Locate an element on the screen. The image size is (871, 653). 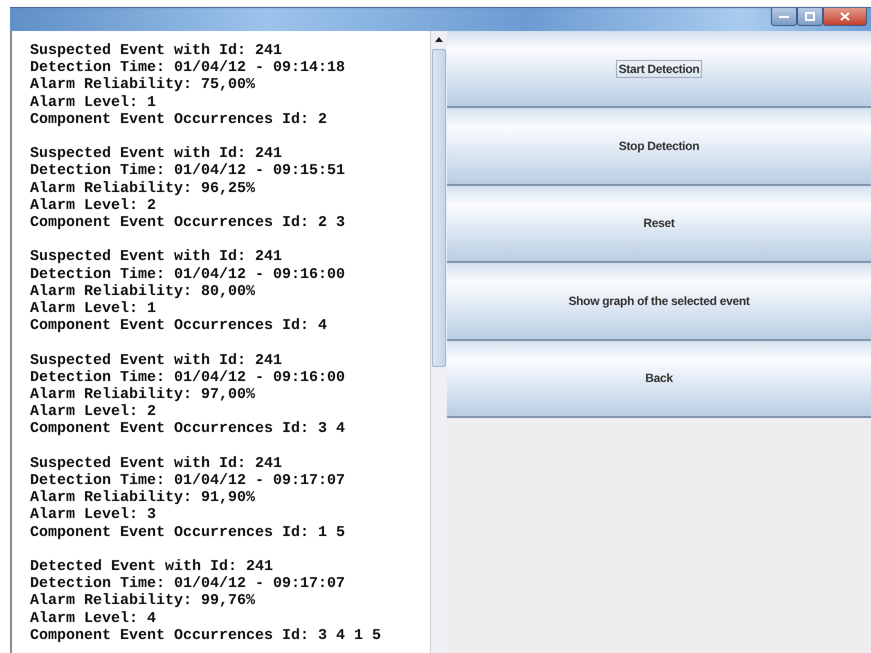
action-button: Stop Detection is located at coordinates (659, 147).